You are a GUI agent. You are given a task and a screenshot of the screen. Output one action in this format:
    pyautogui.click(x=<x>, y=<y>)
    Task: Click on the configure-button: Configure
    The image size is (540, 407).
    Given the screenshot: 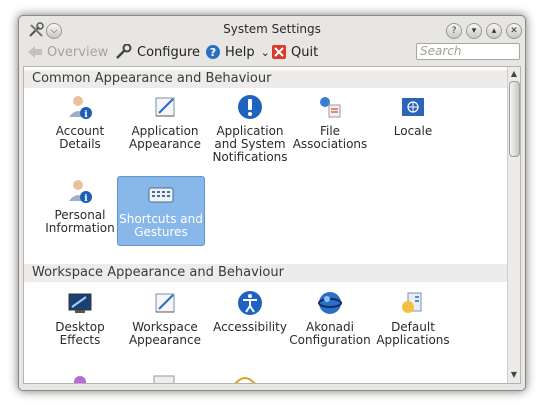 What is the action you would take?
    pyautogui.click(x=157, y=52)
    